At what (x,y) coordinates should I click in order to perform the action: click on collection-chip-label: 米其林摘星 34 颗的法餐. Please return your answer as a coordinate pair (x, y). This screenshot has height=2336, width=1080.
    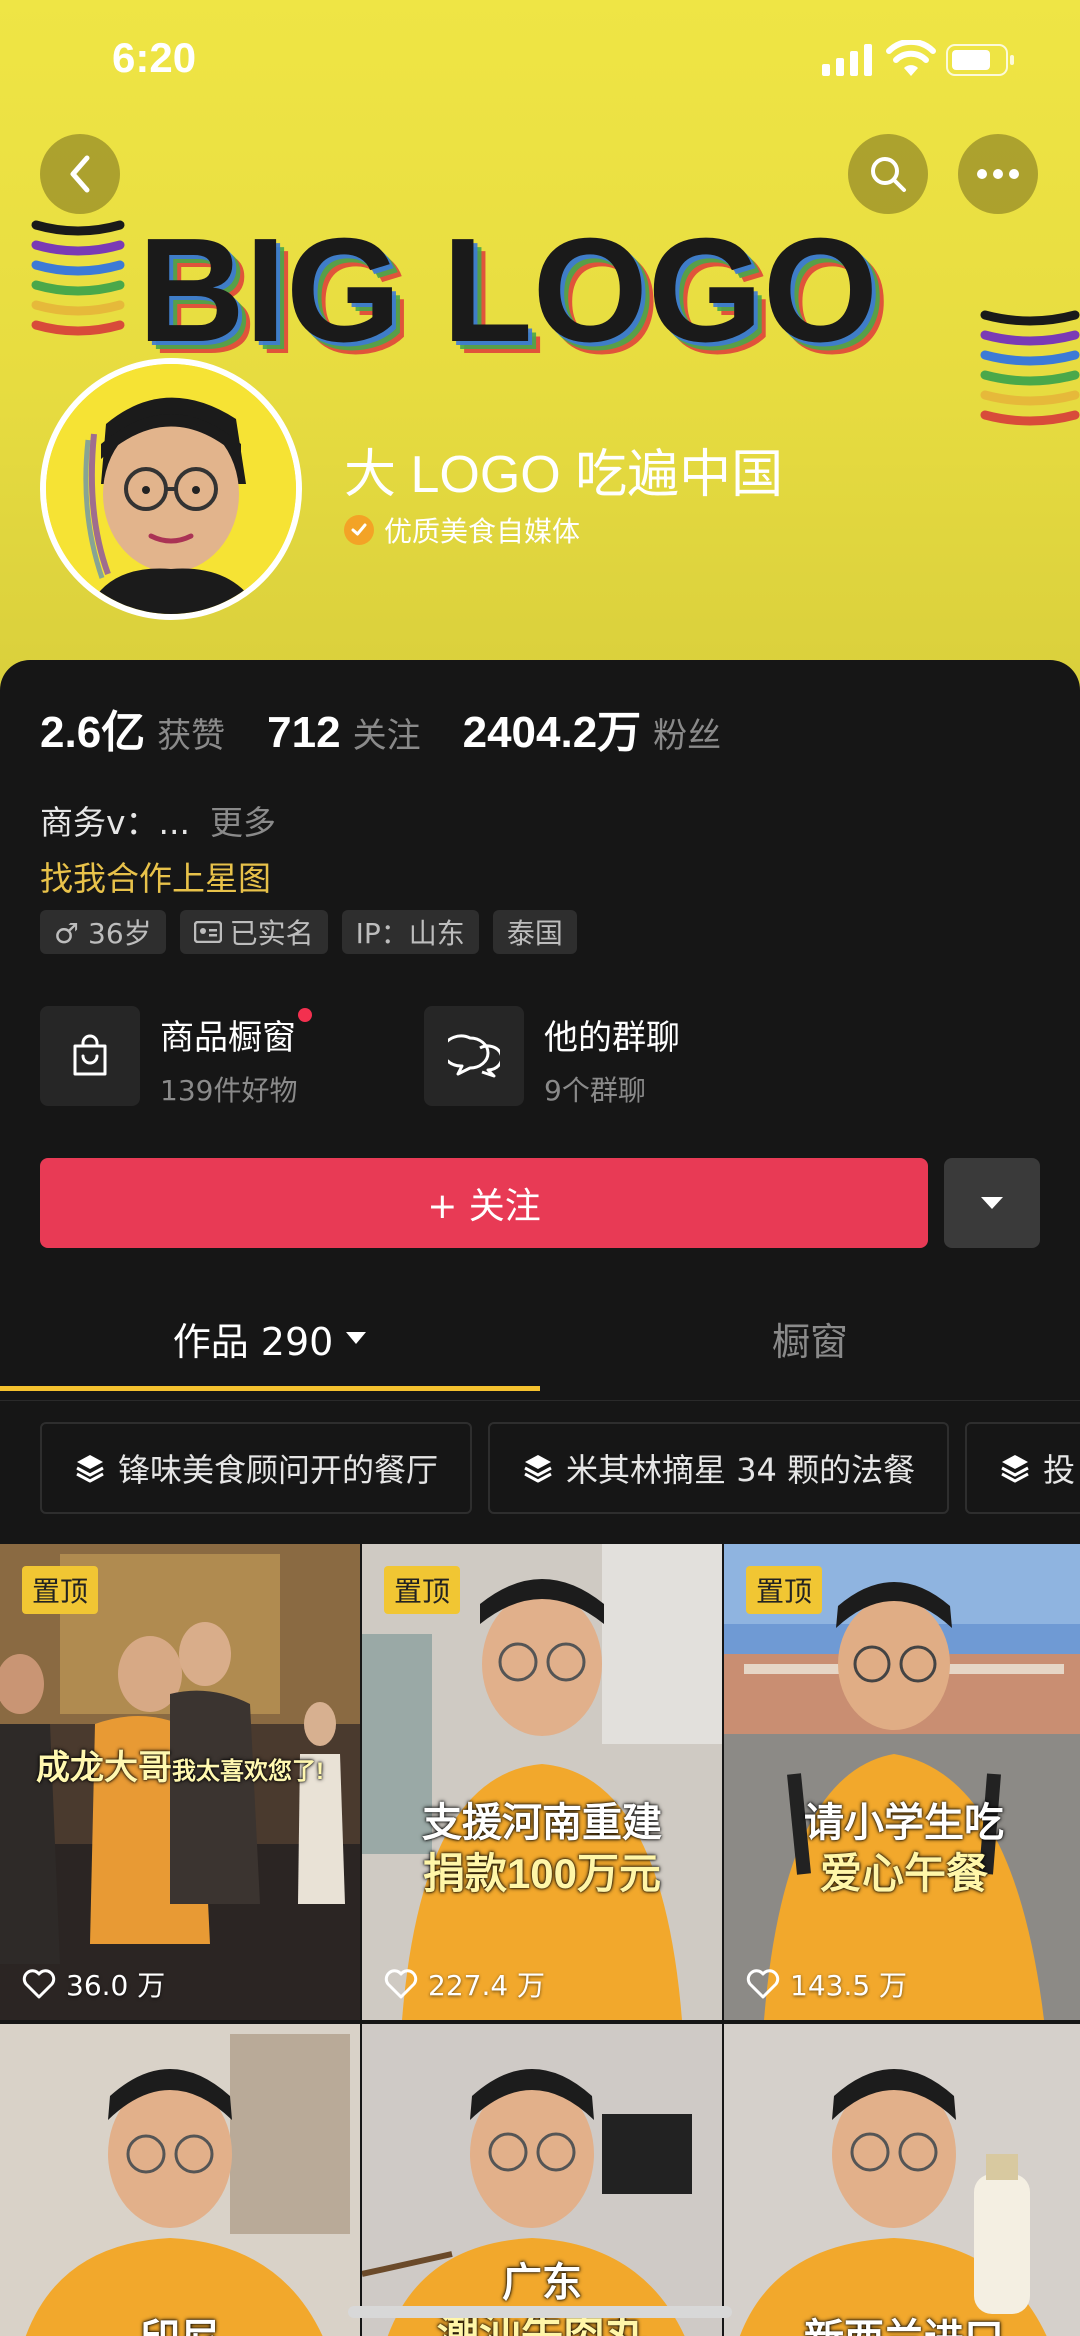
    Looking at the image, I should click on (741, 1470).